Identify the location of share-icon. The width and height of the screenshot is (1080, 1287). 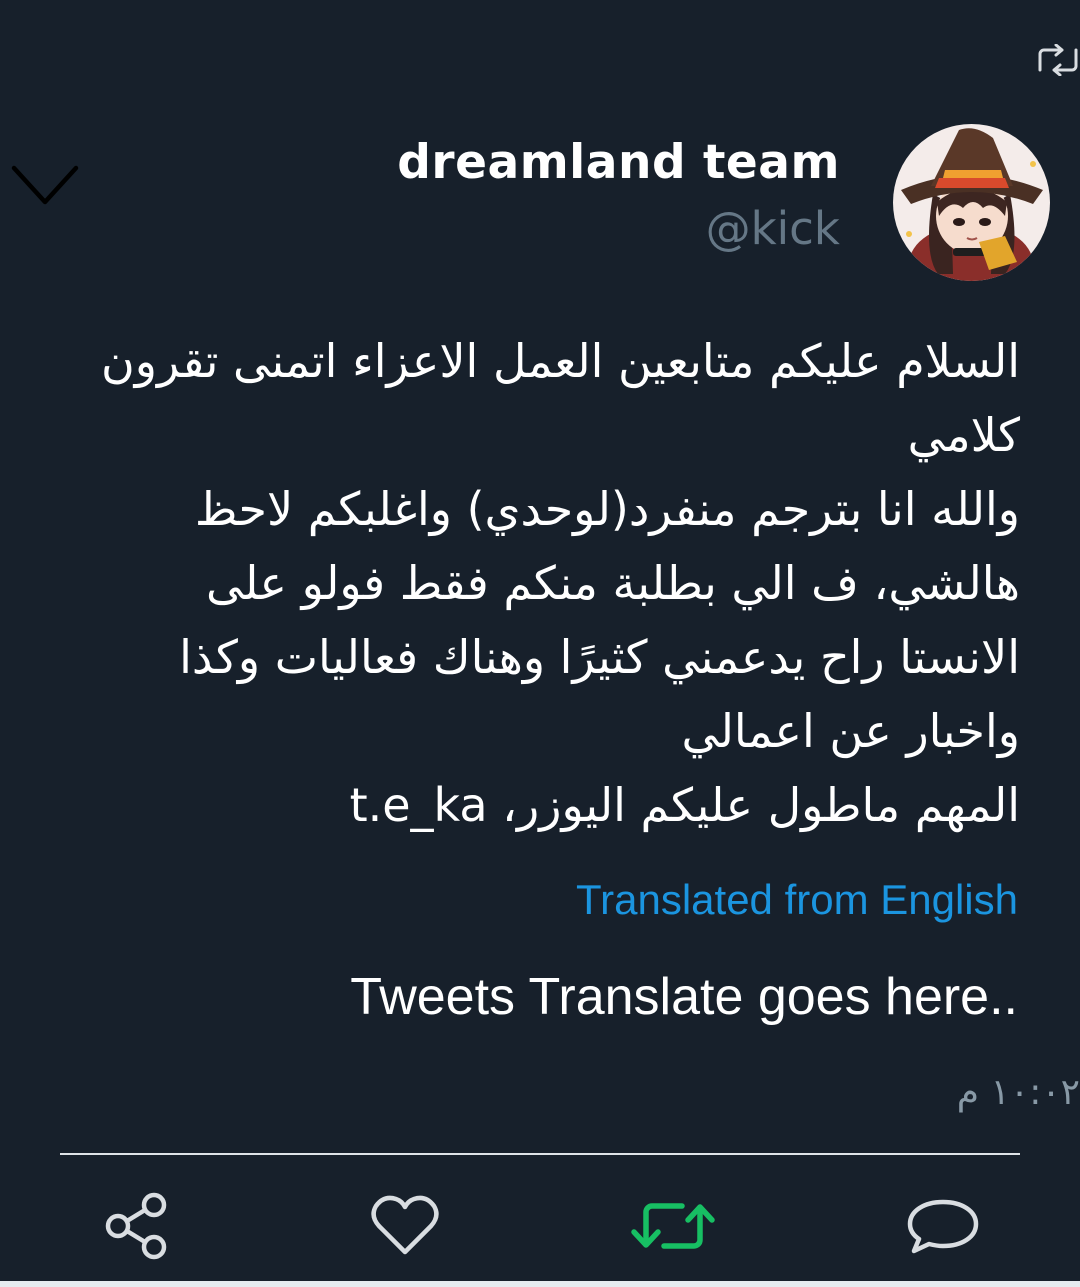
(137, 1228).